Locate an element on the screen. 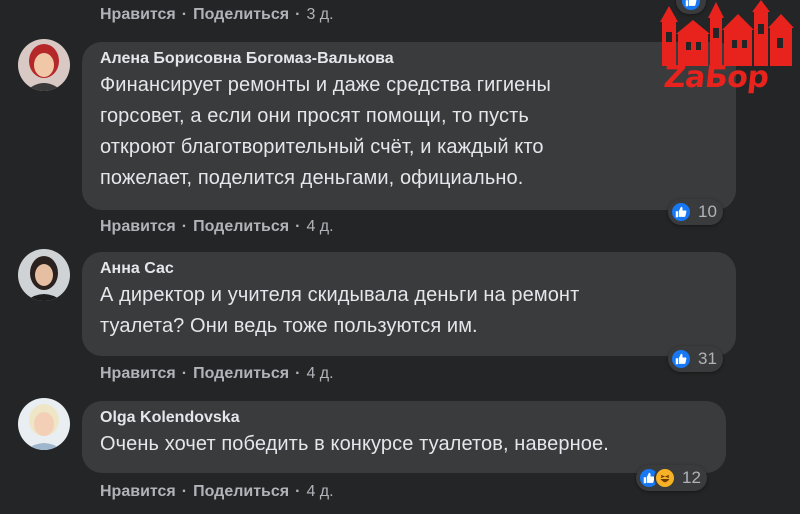 The height and width of the screenshot is (514, 800). watermark-text: ZaБор is located at coordinates (716, 77).